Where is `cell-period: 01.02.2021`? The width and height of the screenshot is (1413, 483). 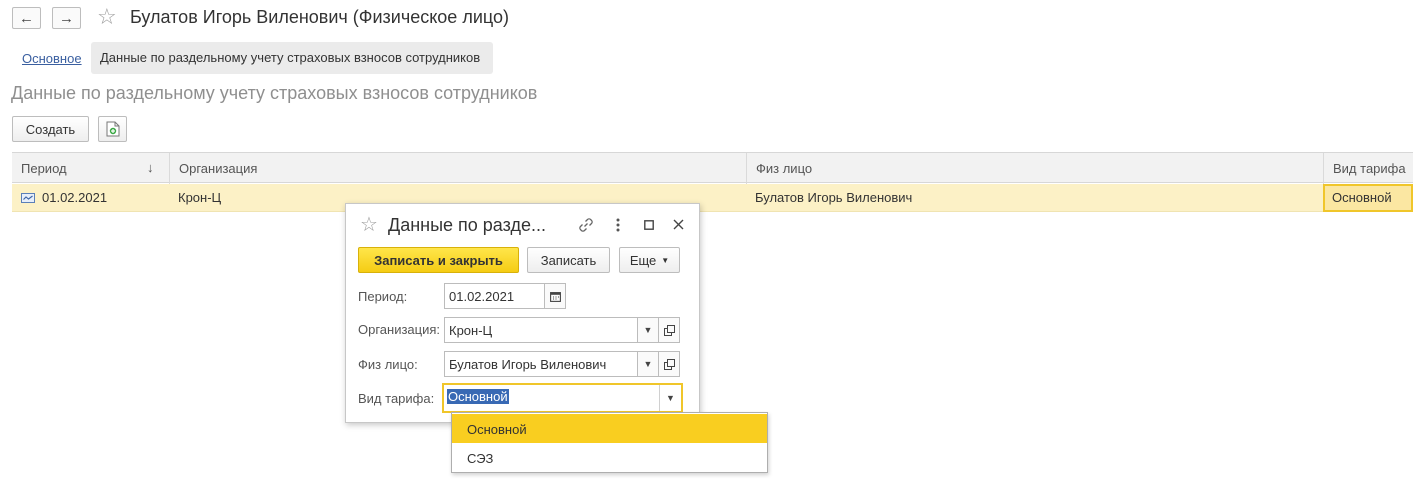
cell-period: 01.02.2021 is located at coordinates (90, 198).